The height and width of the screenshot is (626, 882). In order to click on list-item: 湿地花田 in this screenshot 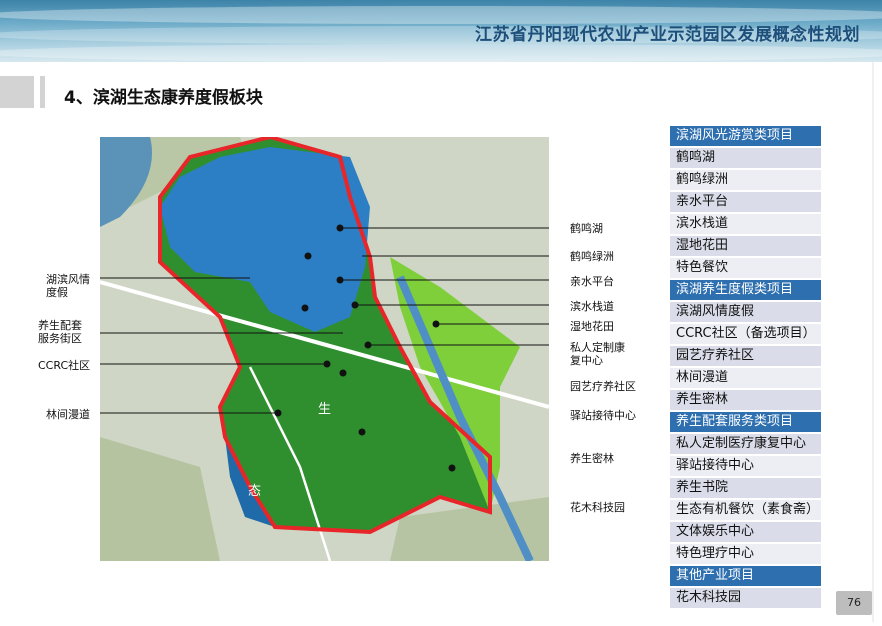, I will do `click(745, 246)`.